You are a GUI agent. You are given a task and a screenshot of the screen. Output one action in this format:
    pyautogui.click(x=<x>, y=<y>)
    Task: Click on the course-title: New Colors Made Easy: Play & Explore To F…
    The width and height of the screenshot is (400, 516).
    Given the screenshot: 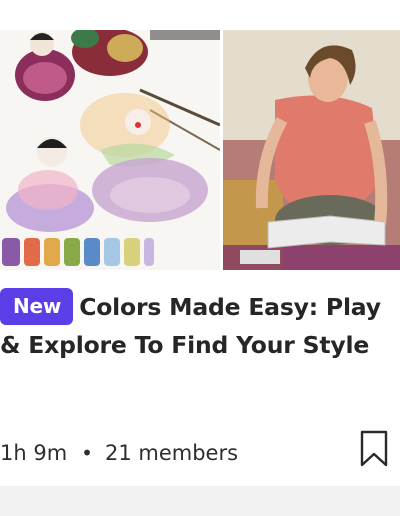 What is the action you would take?
    pyautogui.click(x=196, y=326)
    